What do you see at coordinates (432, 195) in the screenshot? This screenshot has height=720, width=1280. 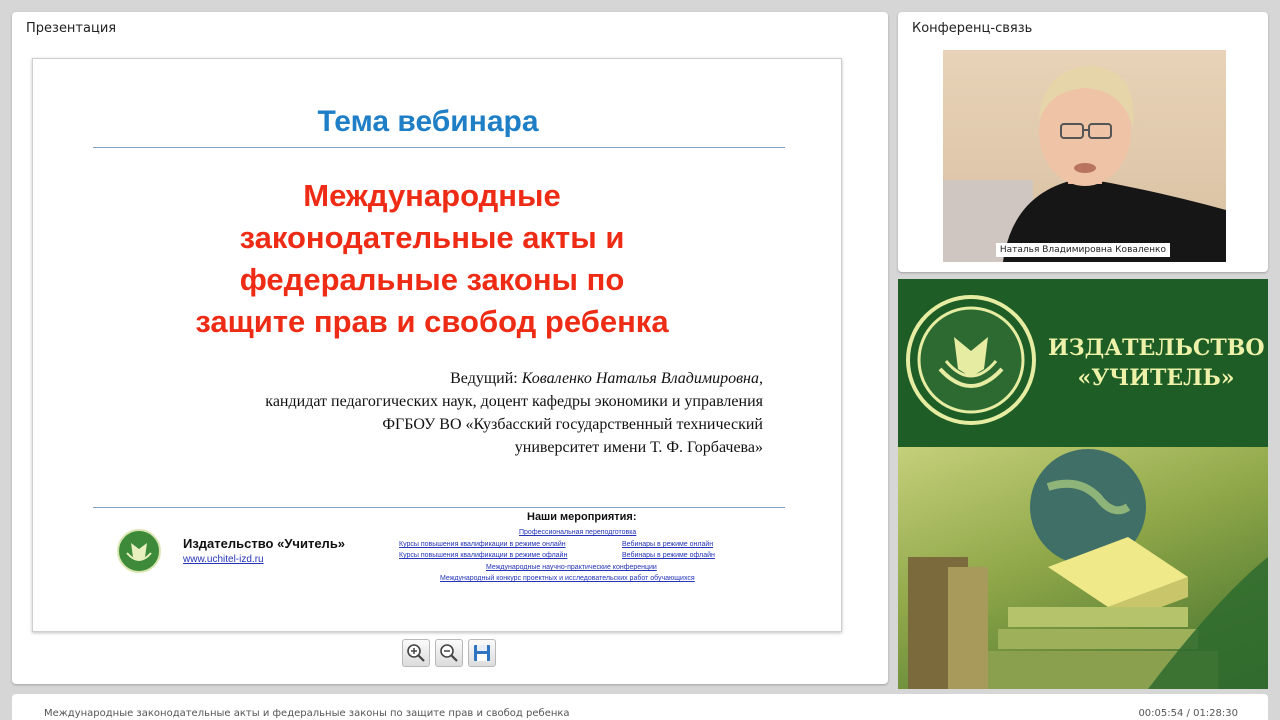 I see `topic-line-1: Международные` at bounding box center [432, 195].